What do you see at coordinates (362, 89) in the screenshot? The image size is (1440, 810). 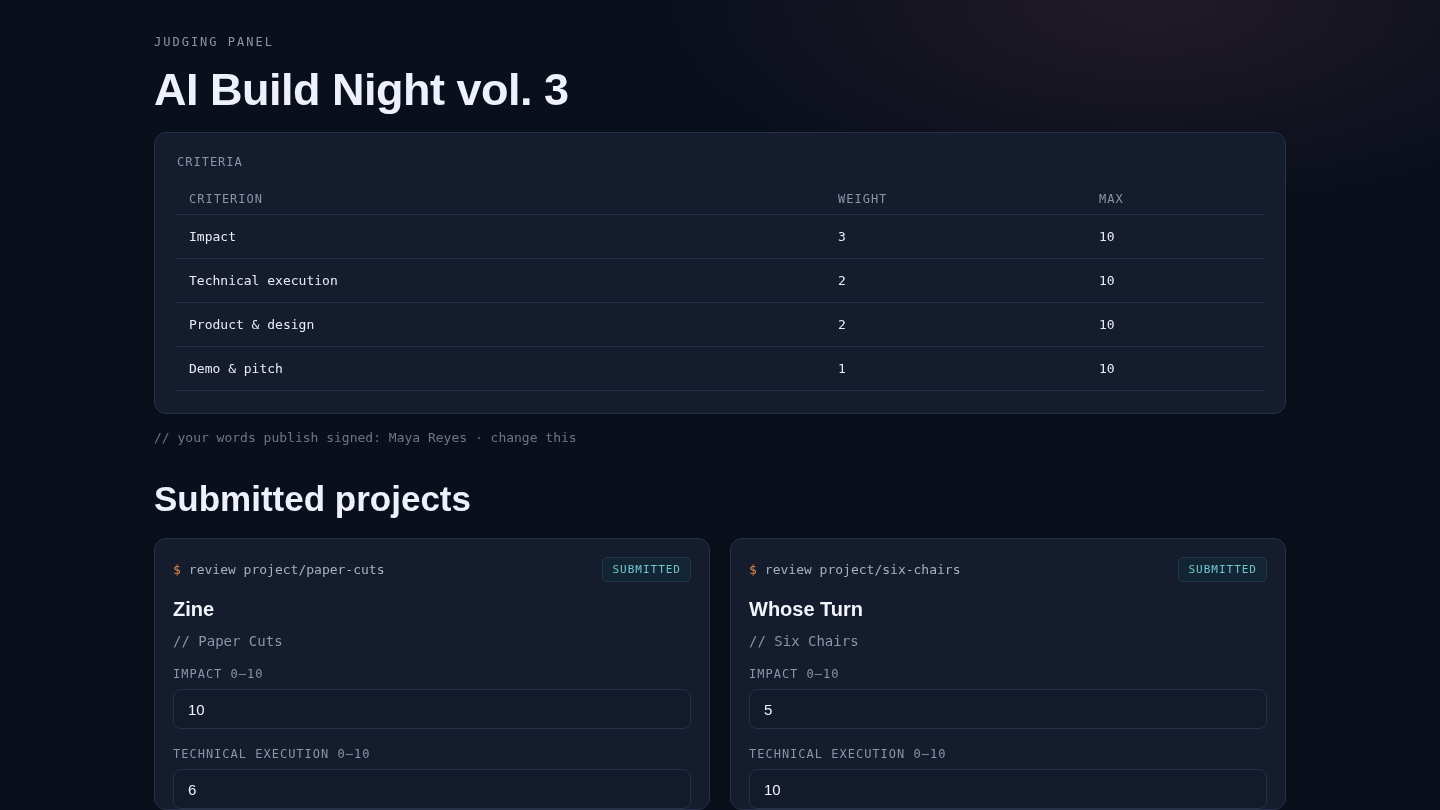 I see `page-title: AI Build Night vol. 3` at bounding box center [362, 89].